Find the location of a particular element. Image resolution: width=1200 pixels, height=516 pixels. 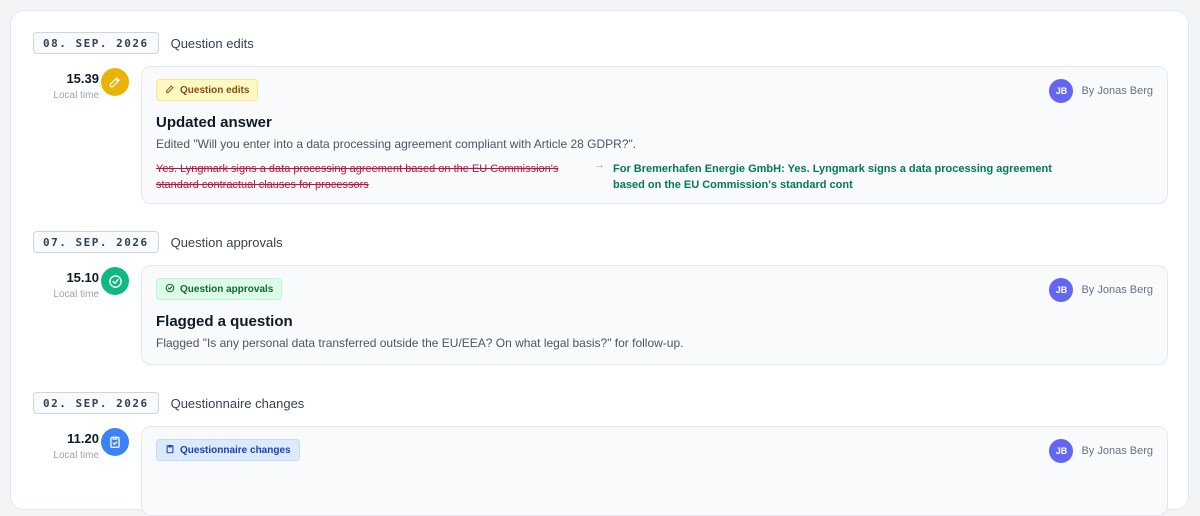

tag-label: Question approvals is located at coordinates (227, 289).